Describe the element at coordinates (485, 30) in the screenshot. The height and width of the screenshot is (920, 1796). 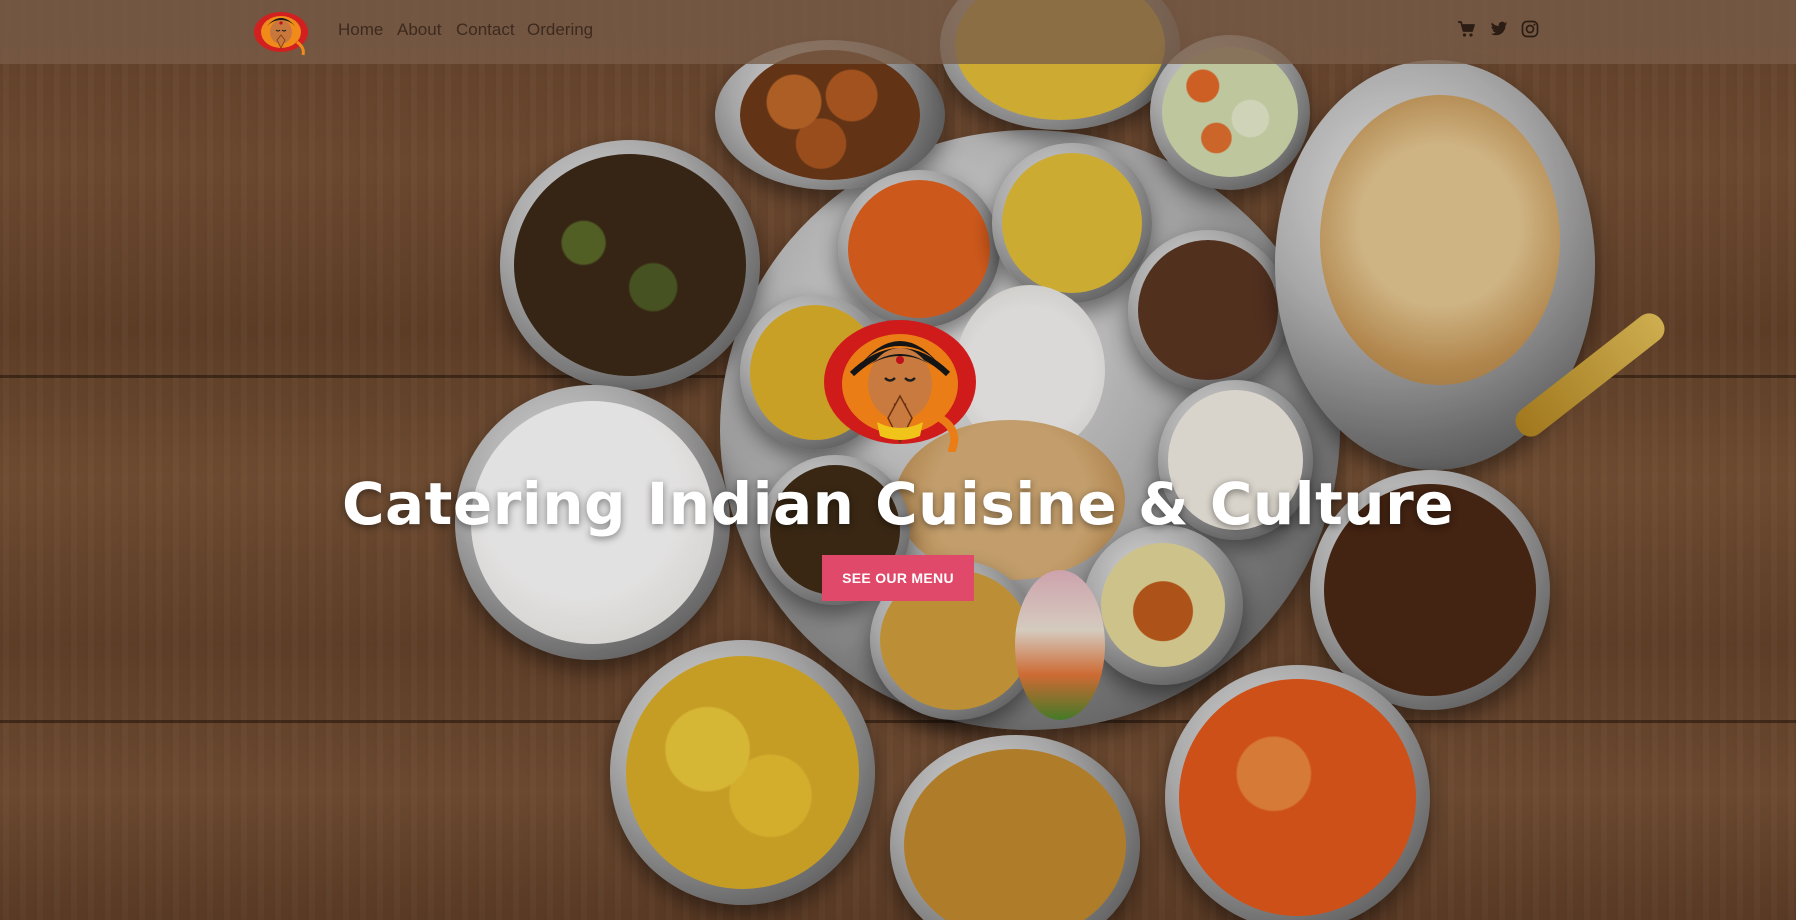
I see `nav-link-contact: Contact` at that location.